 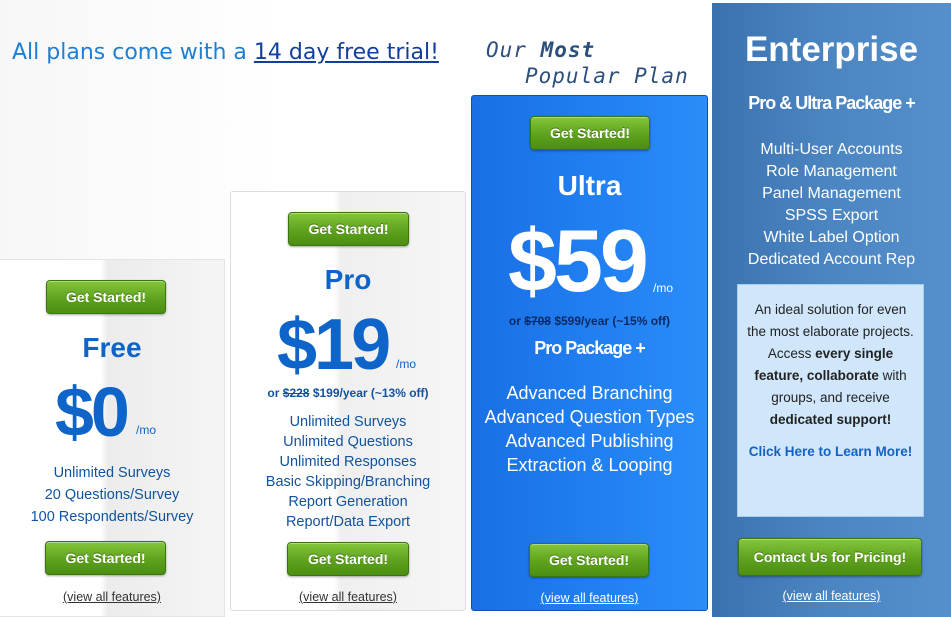 What do you see at coordinates (105, 558) in the screenshot?
I see `free-get-started-bottom-button: Get Started!` at bounding box center [105, 558].